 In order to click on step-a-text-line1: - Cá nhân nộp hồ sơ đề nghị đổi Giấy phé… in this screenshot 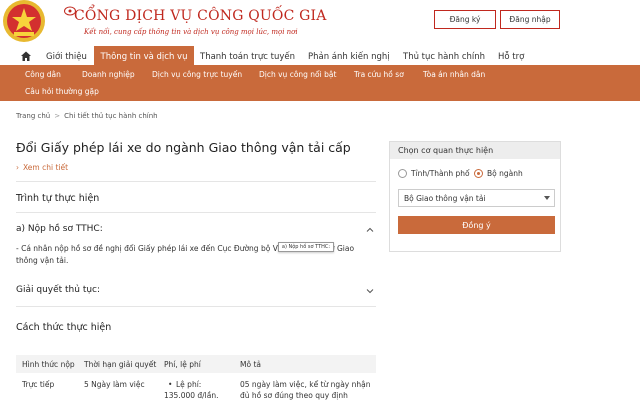, I will do `click(147, 248)`.